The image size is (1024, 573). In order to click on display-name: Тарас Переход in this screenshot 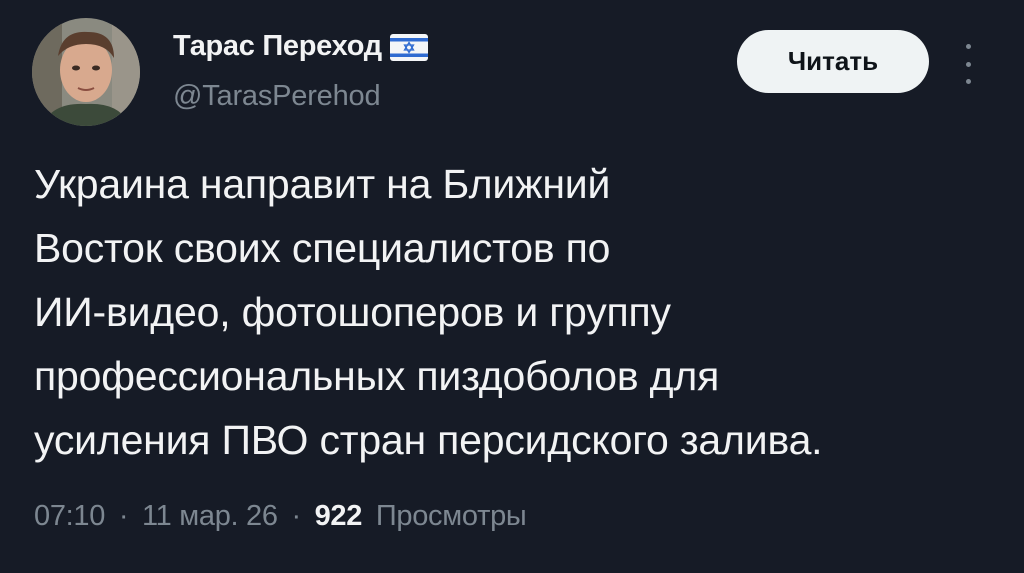, I will do `click(277, 46)`.